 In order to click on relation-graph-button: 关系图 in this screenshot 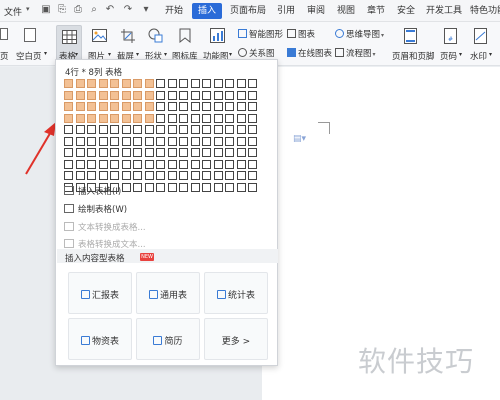, I will do `click(256, 53)`.